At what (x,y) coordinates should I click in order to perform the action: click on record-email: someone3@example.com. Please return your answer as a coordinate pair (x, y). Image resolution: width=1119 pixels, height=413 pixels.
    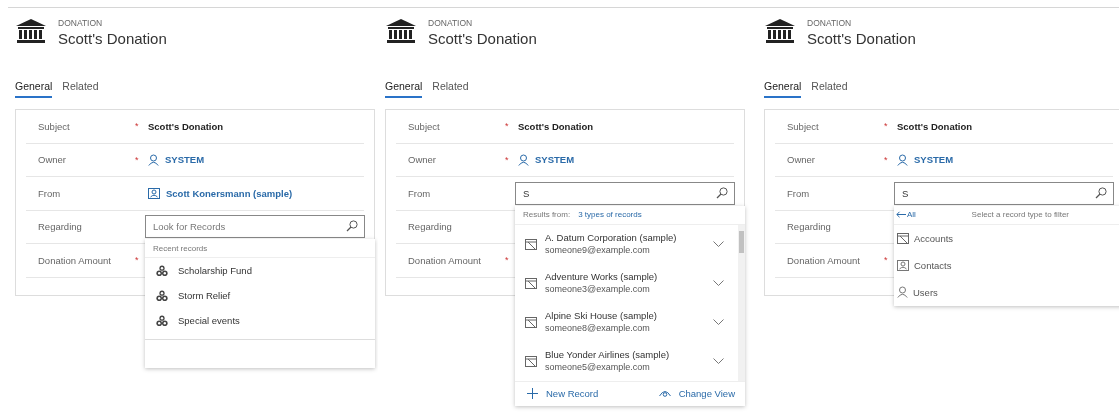
    Looking at the image, I should click on (598, 290).